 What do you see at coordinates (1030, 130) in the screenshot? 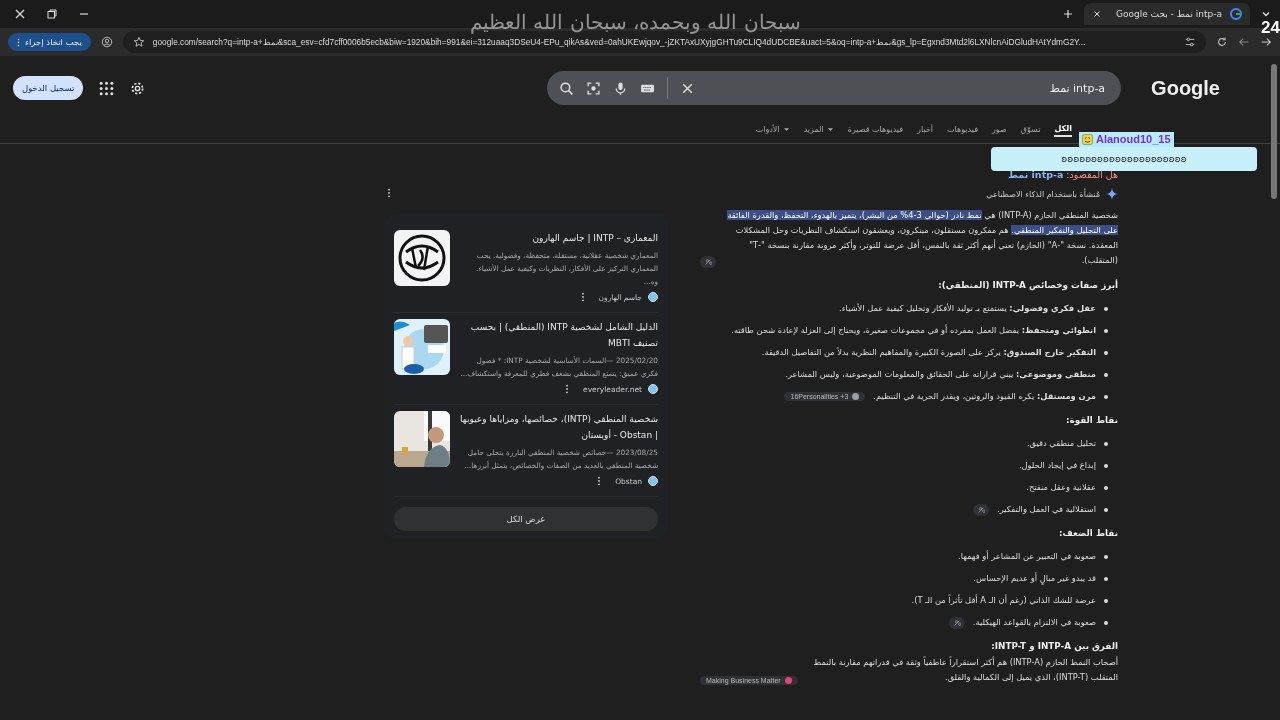
I see `search-tab: تسوّق` at bounding box center [1030, 130].